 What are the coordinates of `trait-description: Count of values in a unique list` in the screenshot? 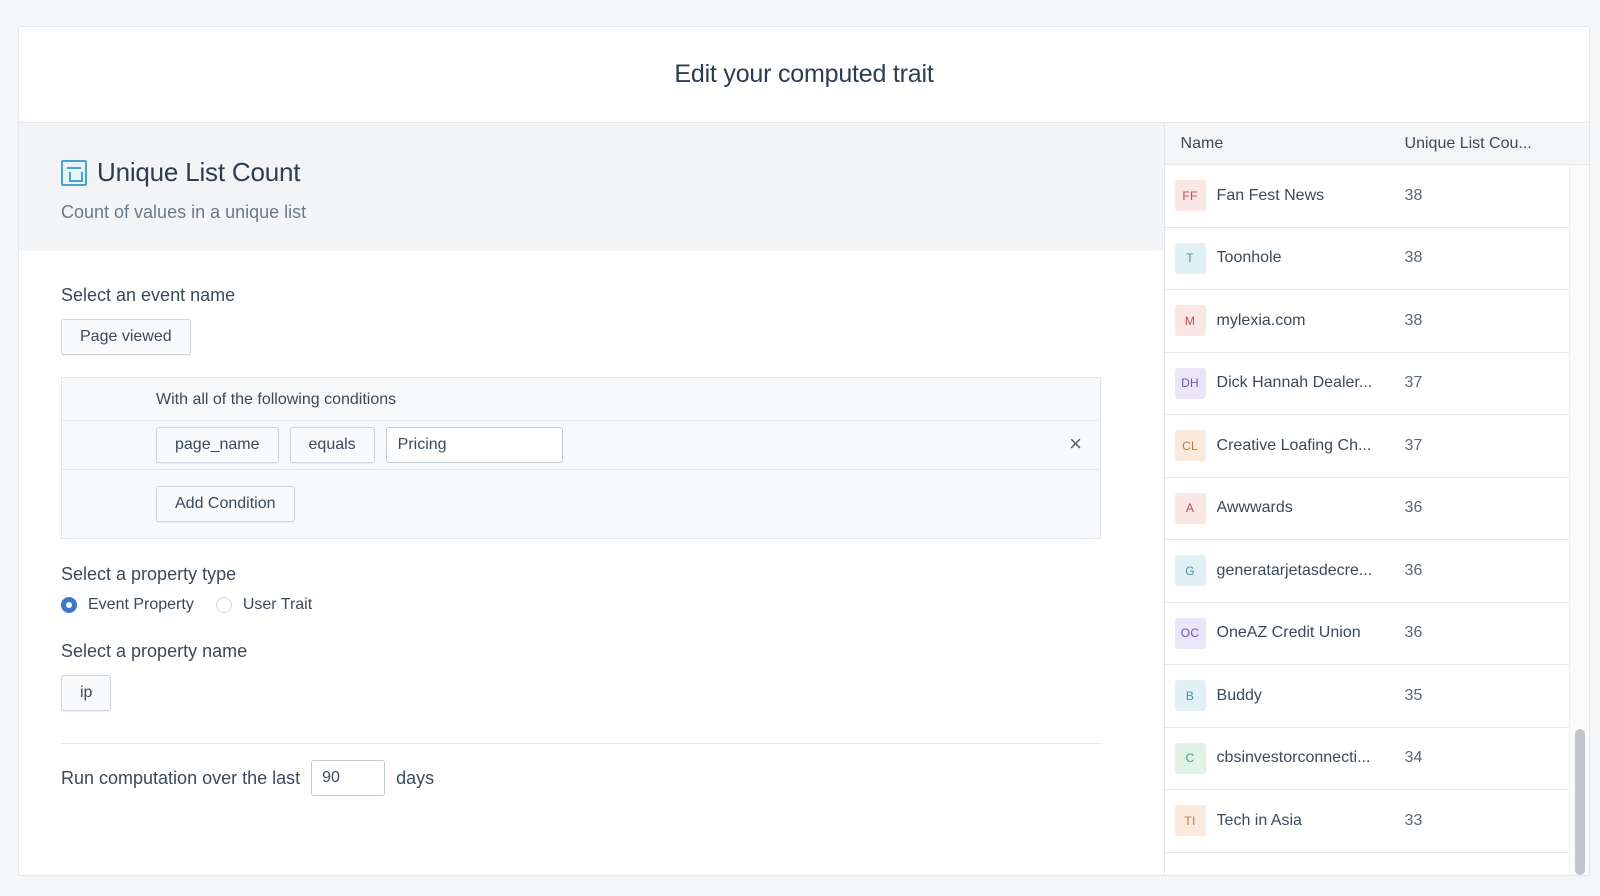 It's located at (184, 212).